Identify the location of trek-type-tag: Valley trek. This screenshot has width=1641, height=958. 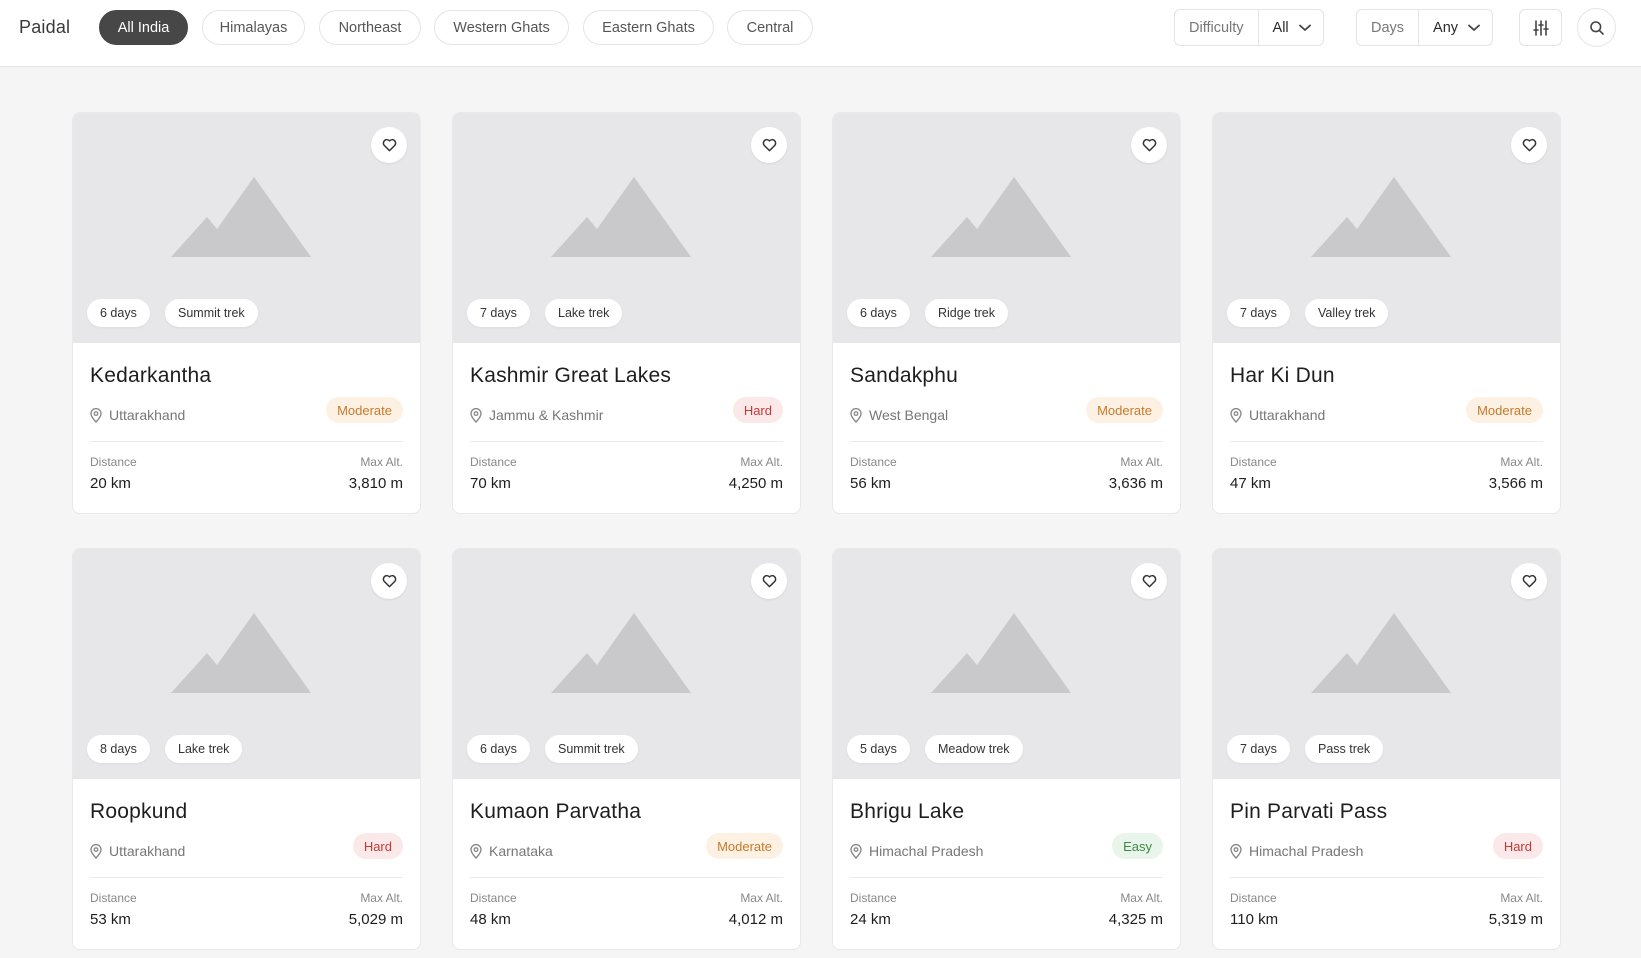
(1347, 313).